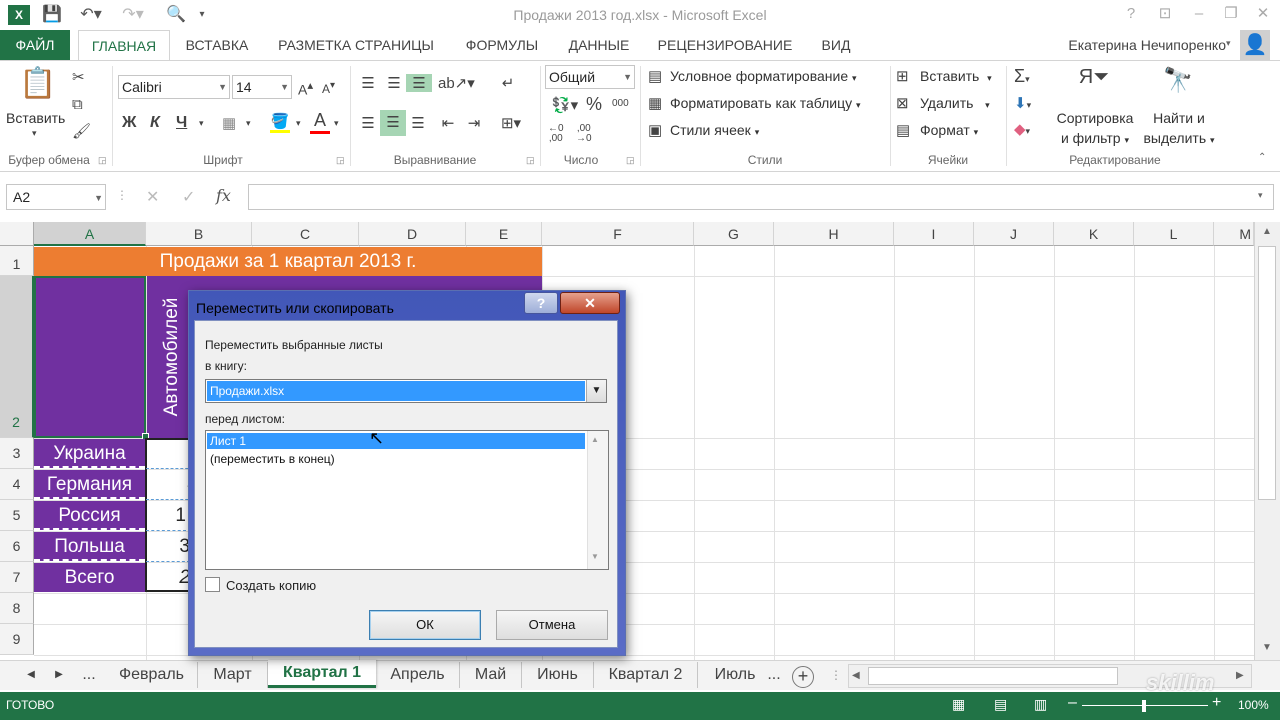 The width and height of the screenshot is (1280, 720). What do you see at coordinates (595, 439) in the screenshot?
I see `scroll-up-icon: ▲` at bounding box center [595, 439].